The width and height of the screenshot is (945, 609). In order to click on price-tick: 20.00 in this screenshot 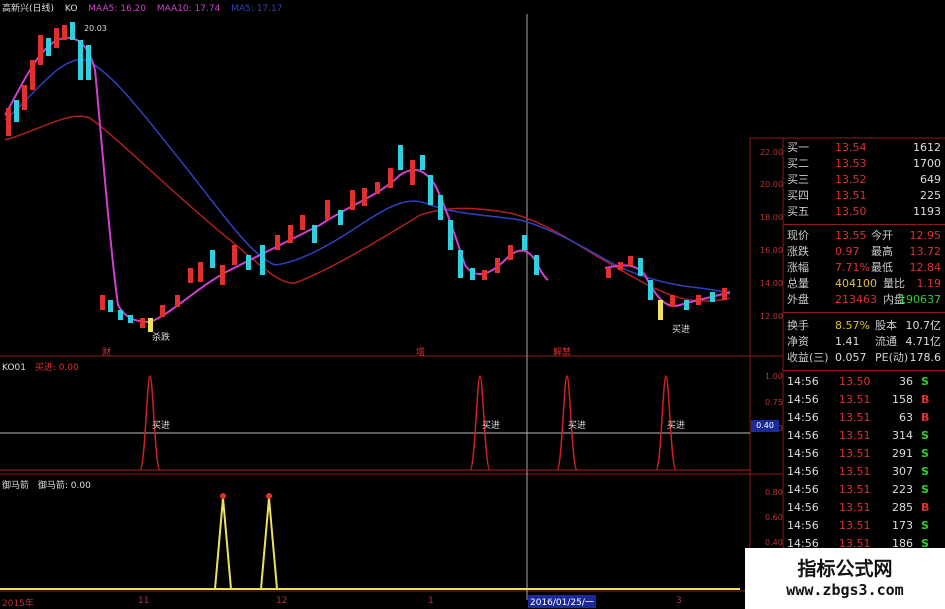, I will do `click(771, 184)`.